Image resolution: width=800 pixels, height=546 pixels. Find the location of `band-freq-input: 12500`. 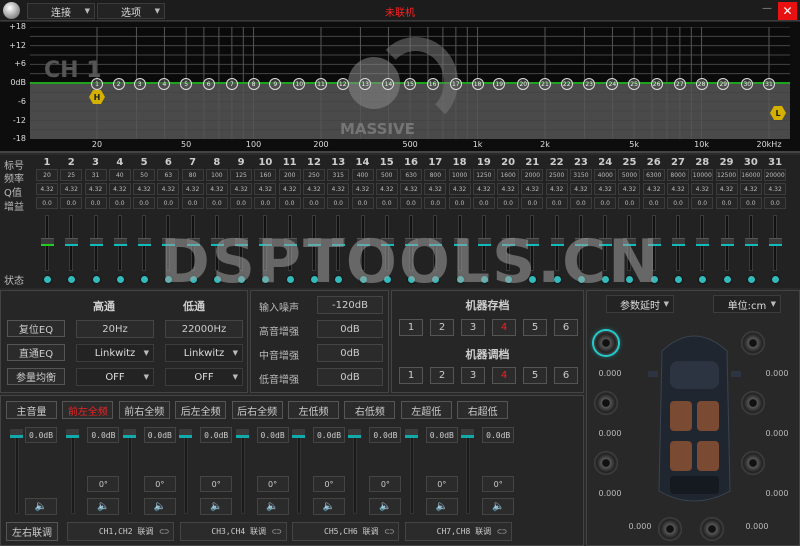

band-freq-input: 12500 is located at coordinates (726, 175).